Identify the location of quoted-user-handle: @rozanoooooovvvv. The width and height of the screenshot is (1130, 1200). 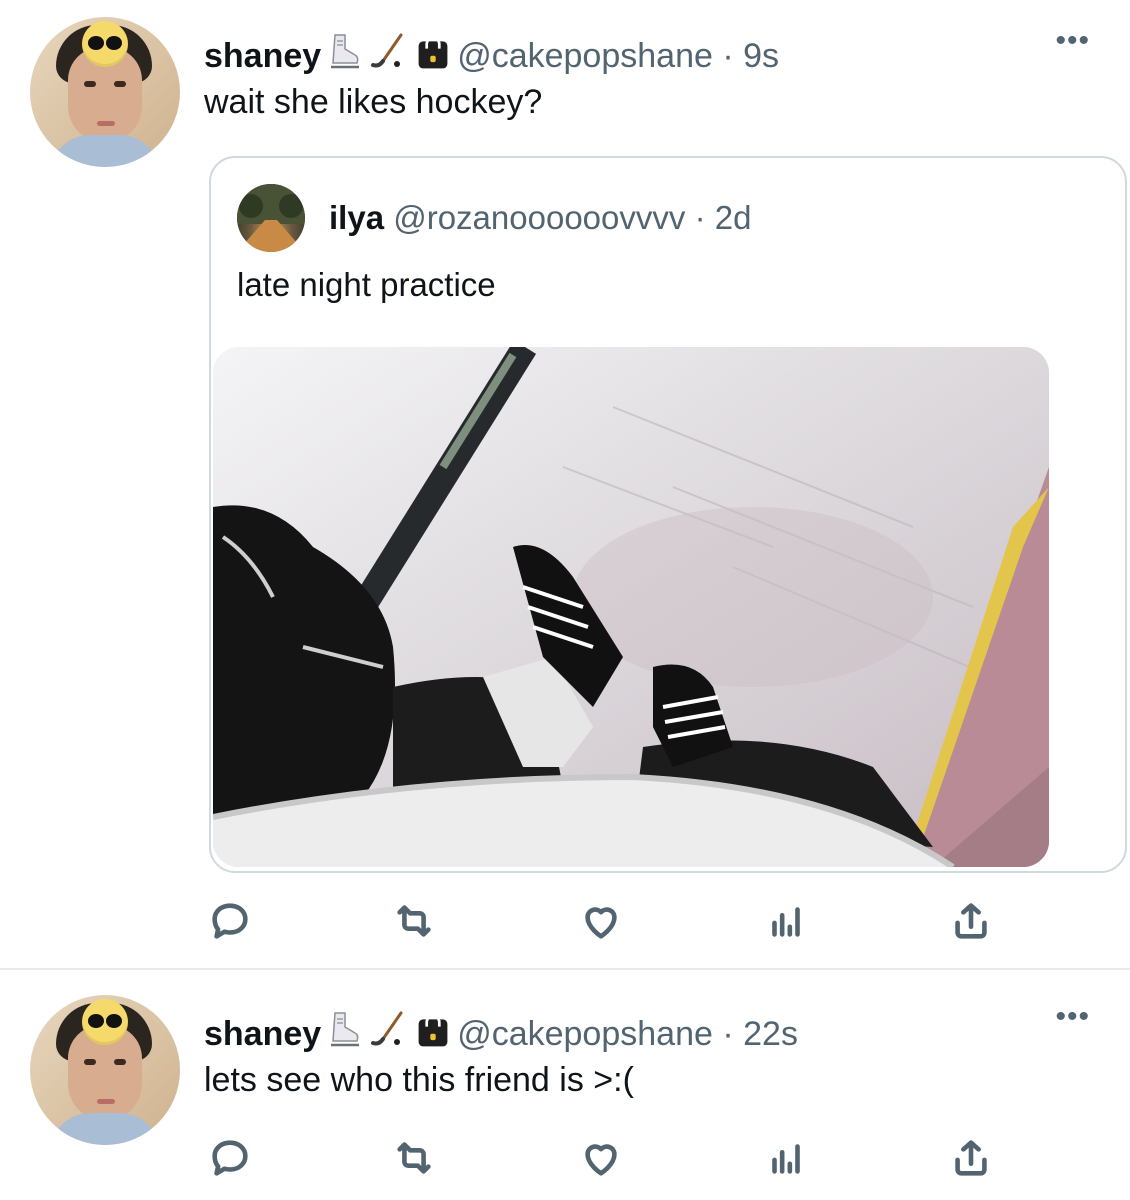
(539, 217).